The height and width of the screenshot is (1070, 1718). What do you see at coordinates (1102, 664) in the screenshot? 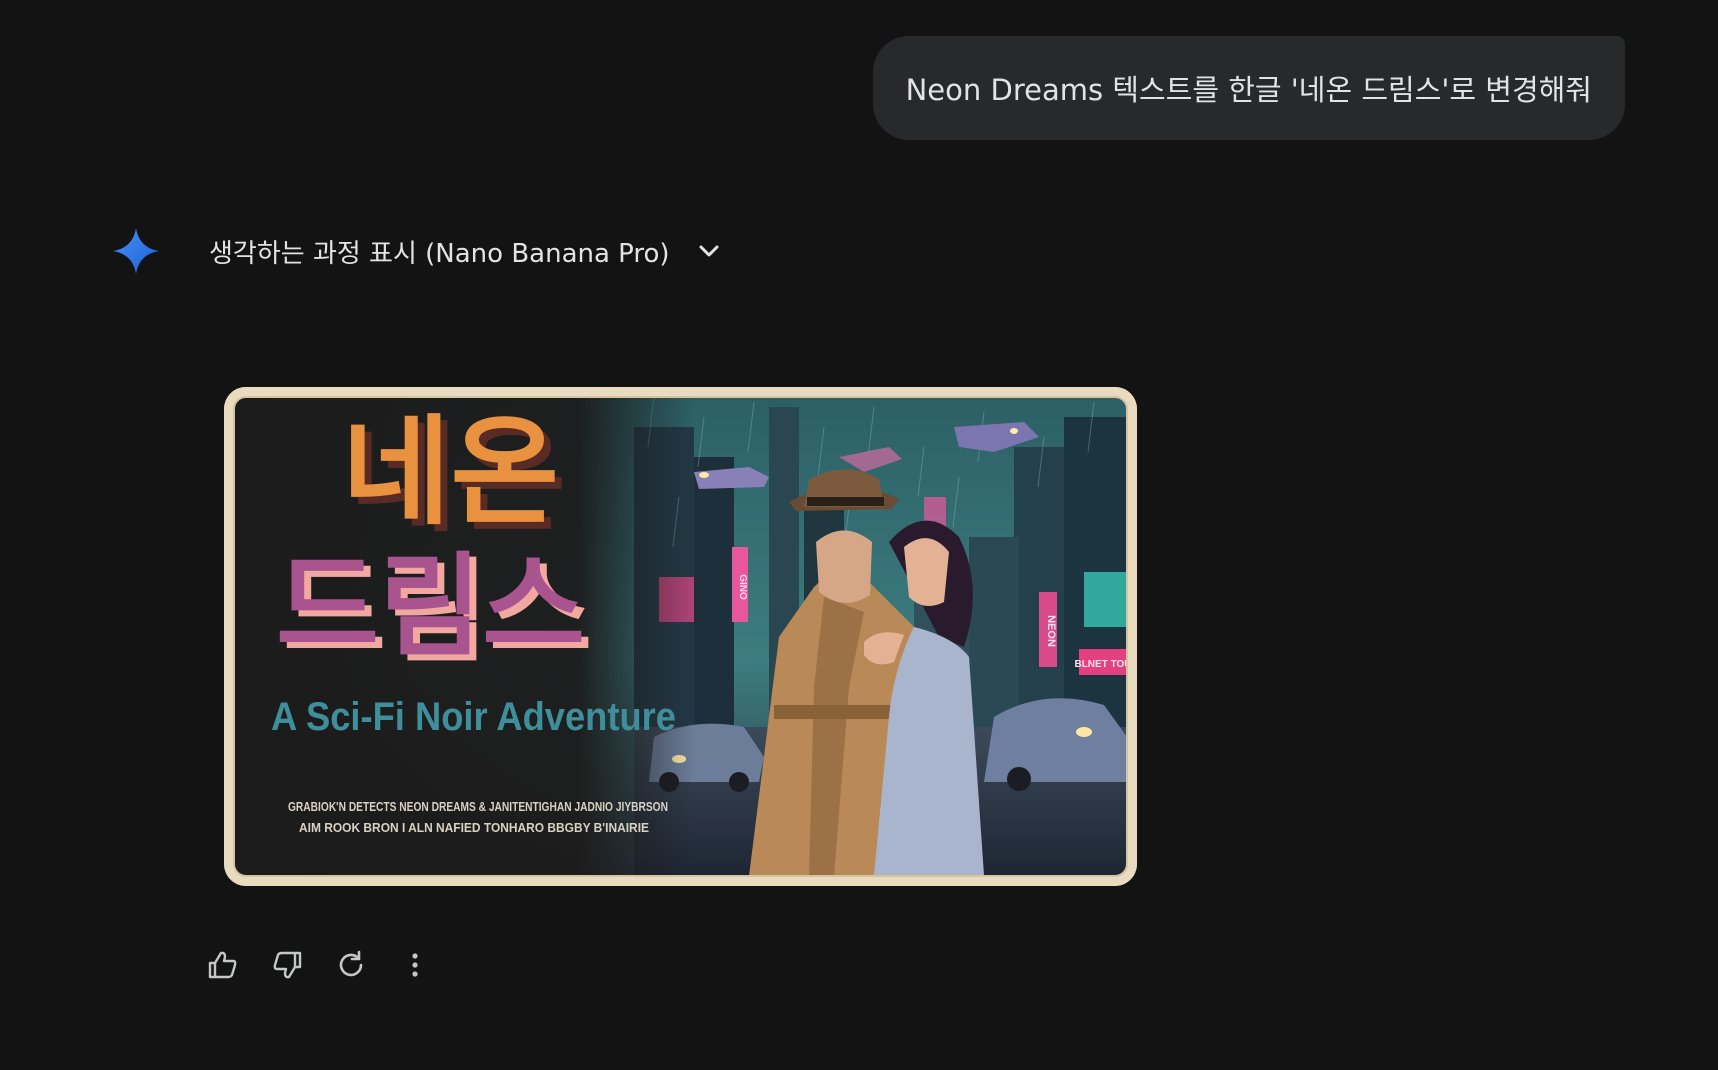
I see `sign-blnet: BLNET TOU` at bounding box center [1102, 664].